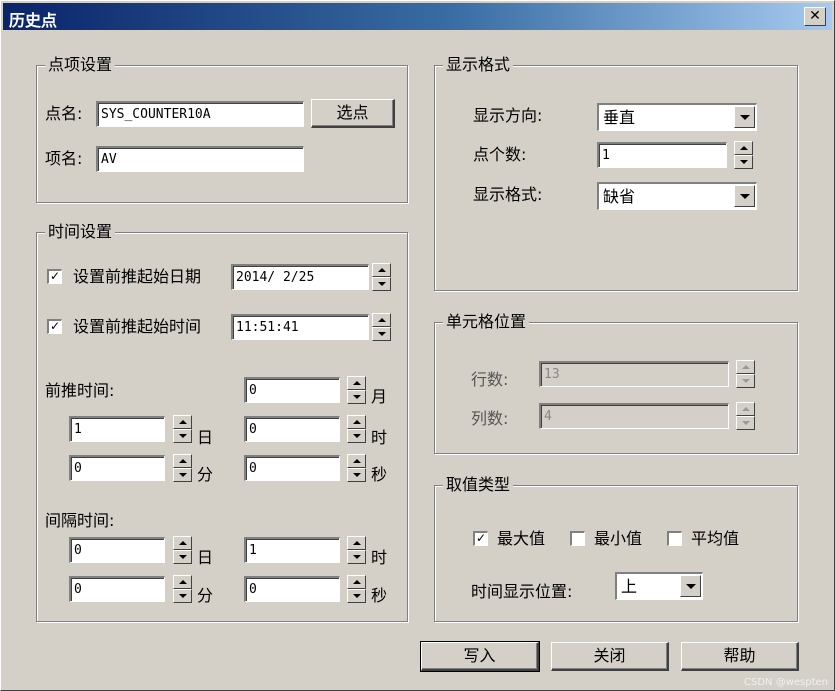 The height and width of the screenshot is (691, 835). Describe the element at coordinates (200, 114) in the screenshot. I see `point-name-input: SYS_COUNTER10A` at that location.